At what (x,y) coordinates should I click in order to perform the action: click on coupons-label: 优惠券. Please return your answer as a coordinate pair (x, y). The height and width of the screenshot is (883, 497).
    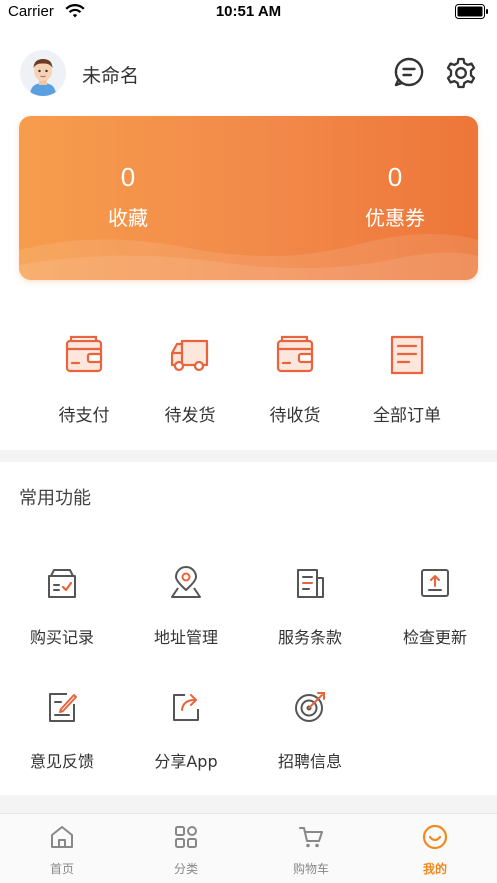
    Looking at the image, I should click on (395, 218).